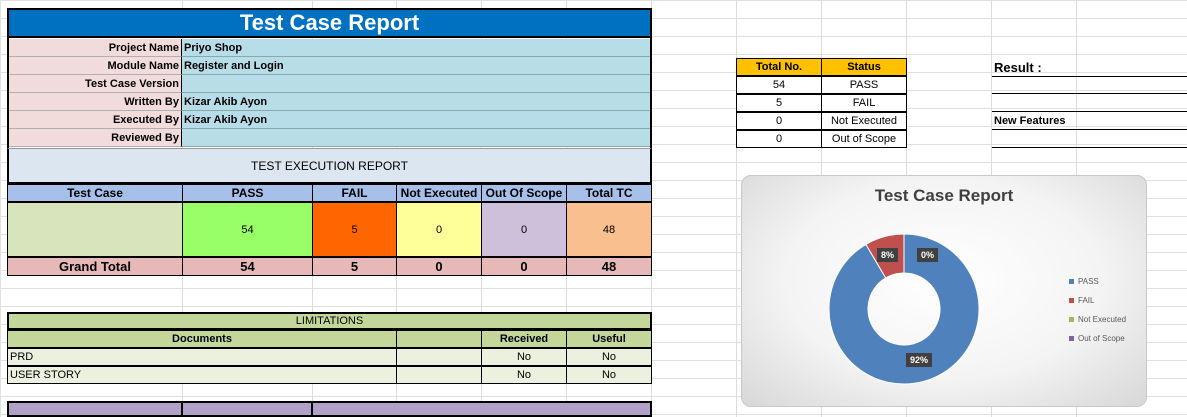 This screenshot has height=417, width=1187. Describe the element at coordinates (779, 67) in the screenshot. I see `total-no-header: Total No.` at that location.